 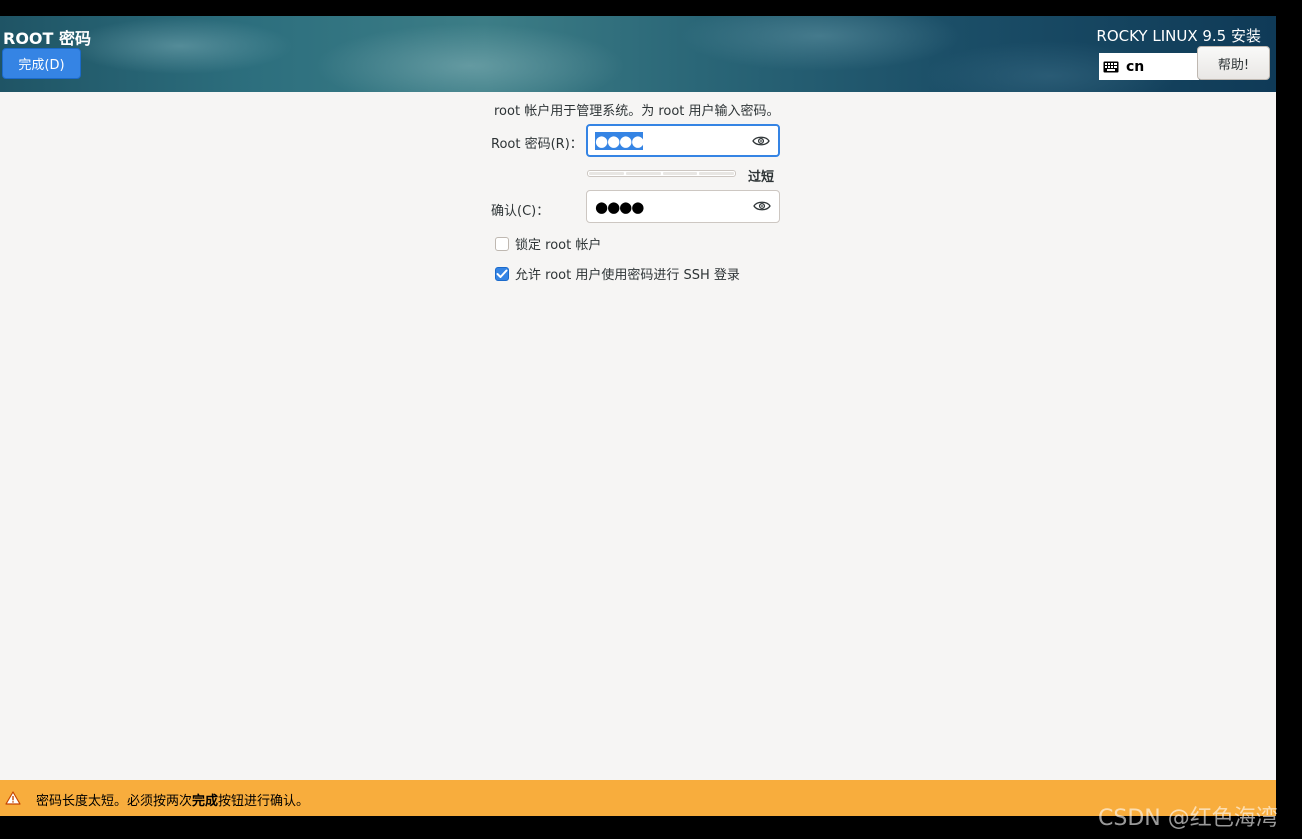 What do you see at coordinates (1233, 63) in the screenshot?
I see `help-button: 帮助!` at bounding box center [1233, 63].